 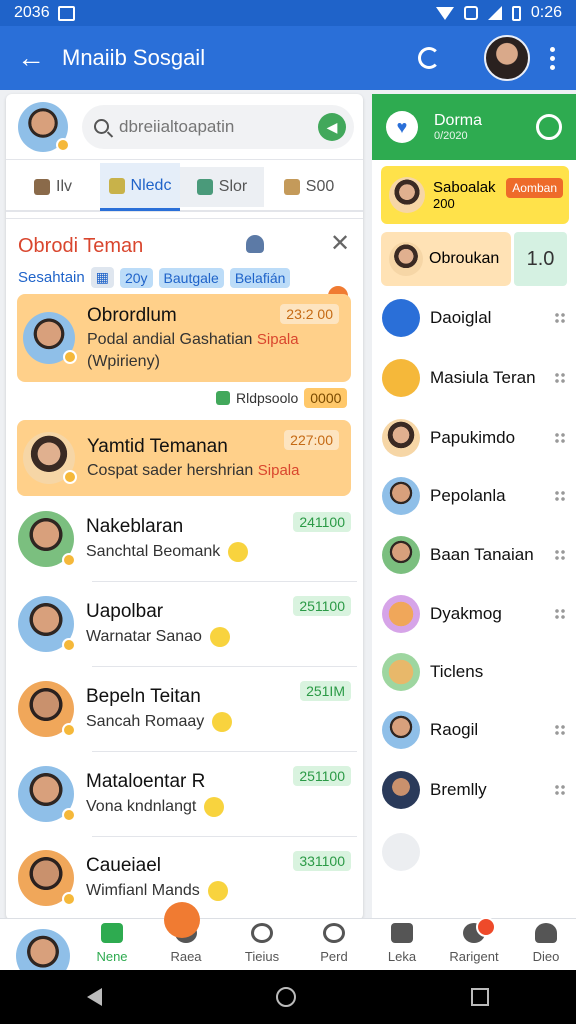 What do you see at coordinates (482, 554) in the screenshot?
I see `contact-name: Baan Tanaian` at bounding box center [482, 554].